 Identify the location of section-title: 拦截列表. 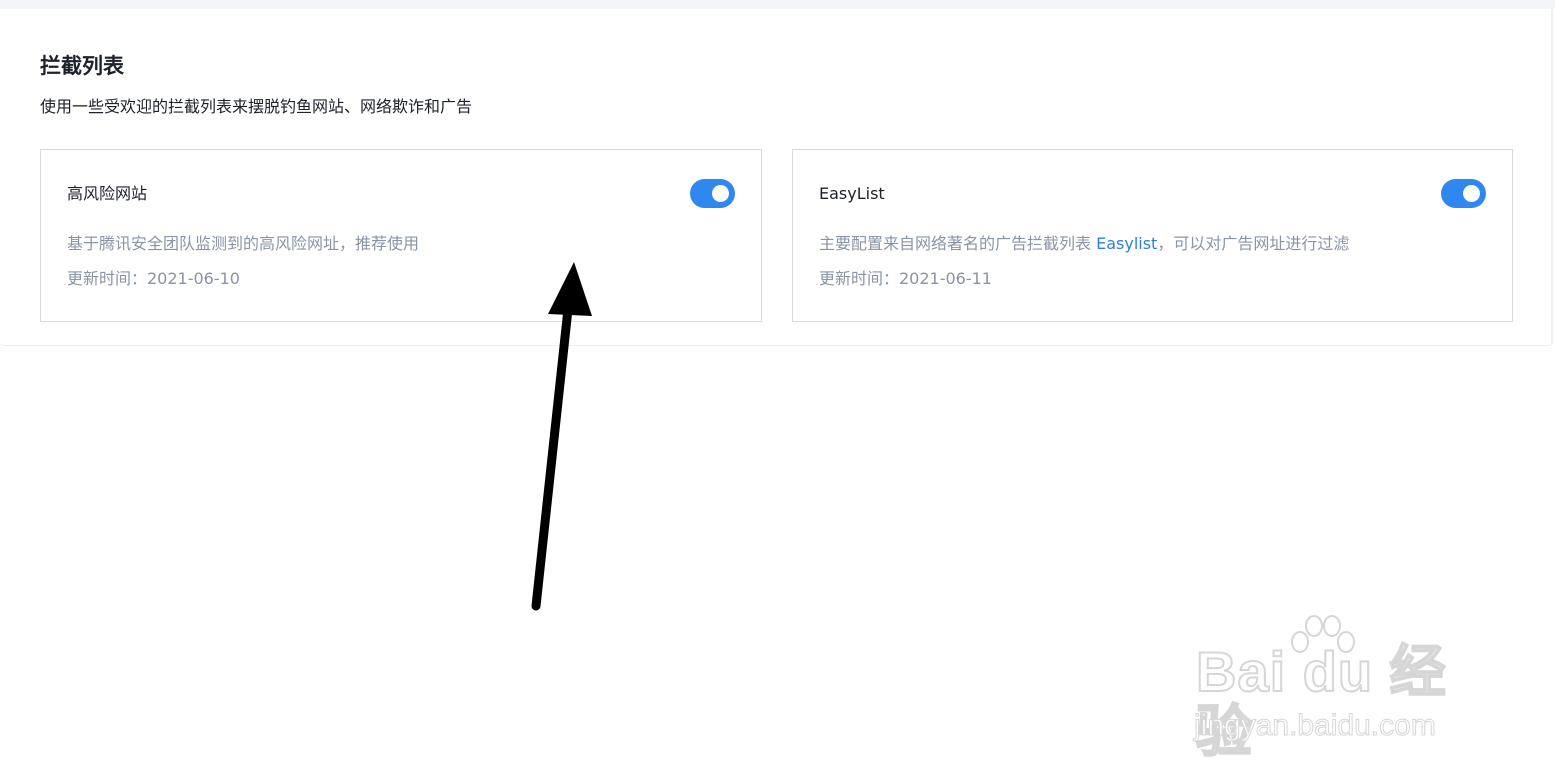
(82, 66).